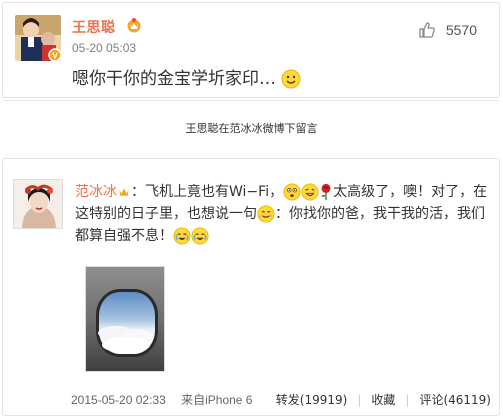 This screenshot has width=503, height=418. I want to click on laugh-emoji-icon, so click(310, 192).